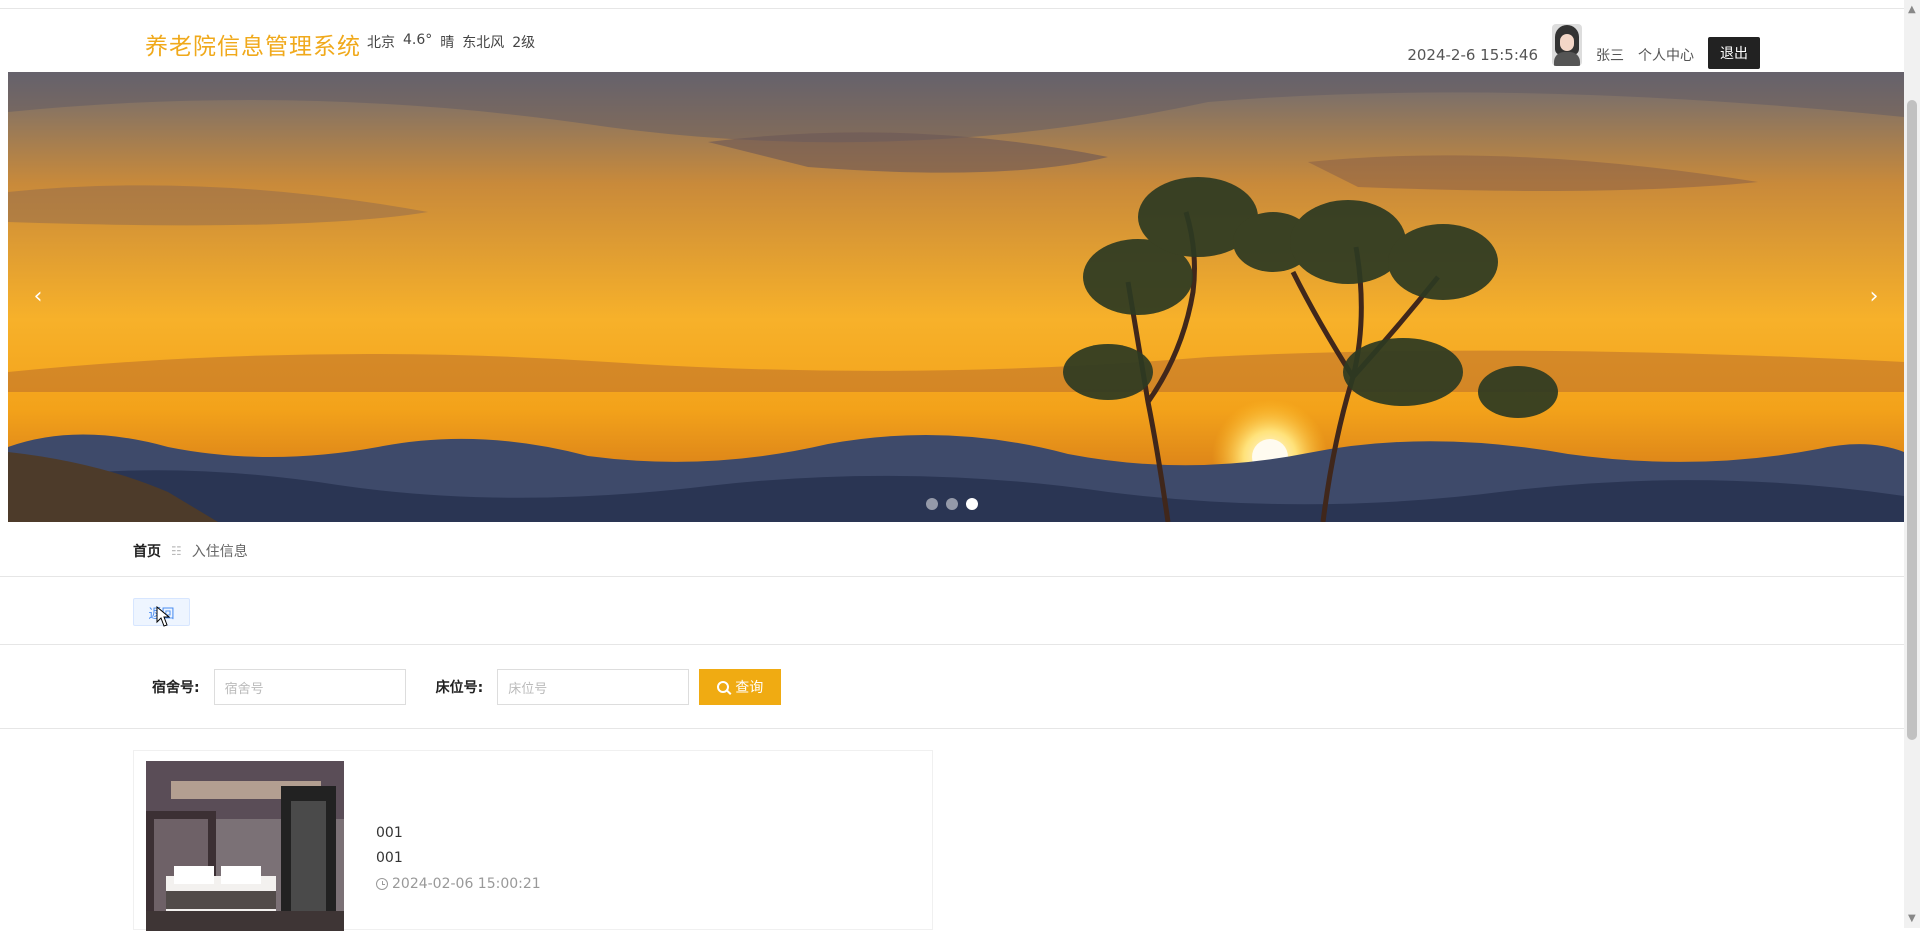 This screenshot has width=1920, height=931. What do you see at coordinates (952, 576) in the screenshot?
I see `divider-top` at bounding box center [952, 576].